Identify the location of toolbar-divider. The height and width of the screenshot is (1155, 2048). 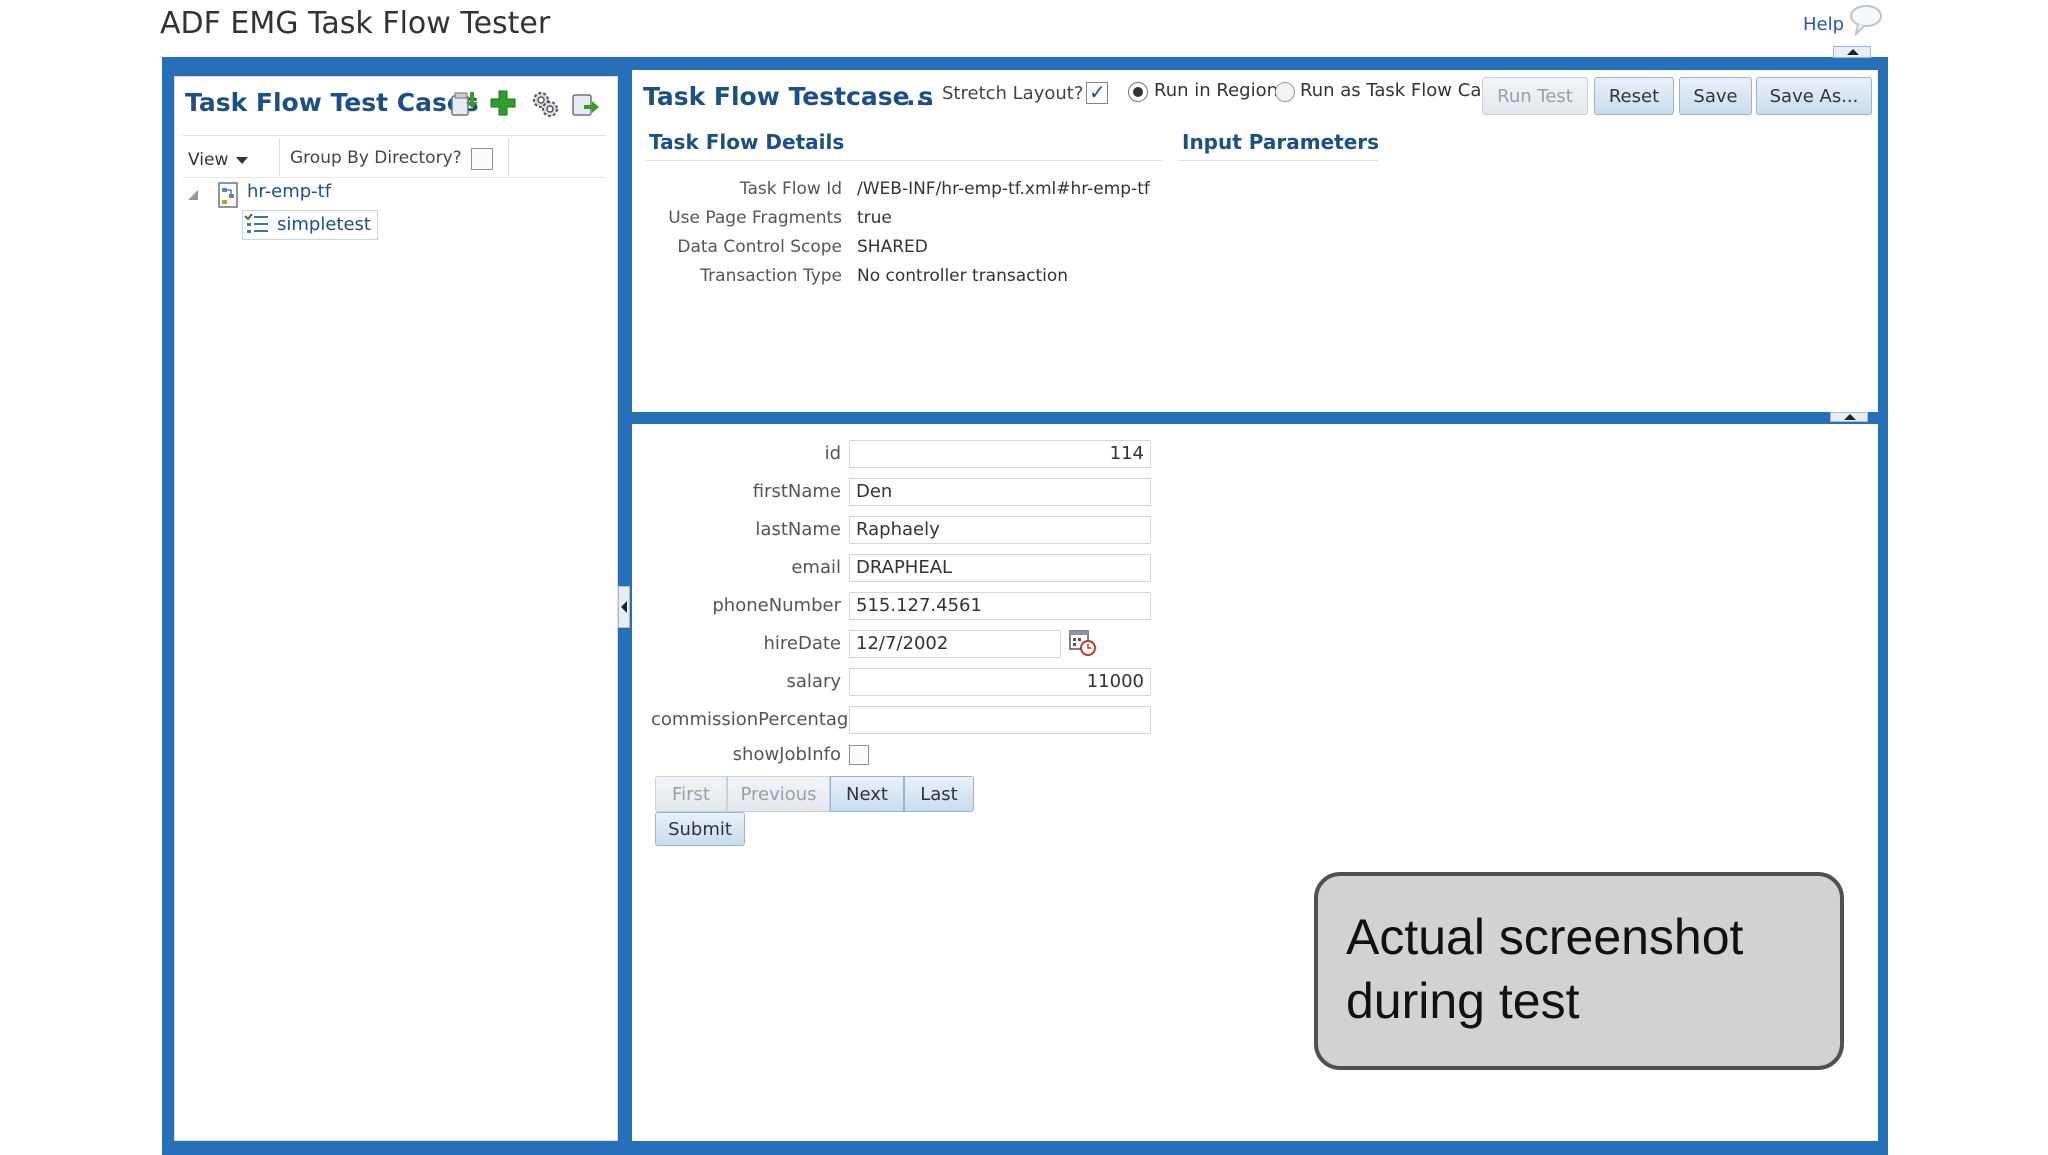
(394, 177).